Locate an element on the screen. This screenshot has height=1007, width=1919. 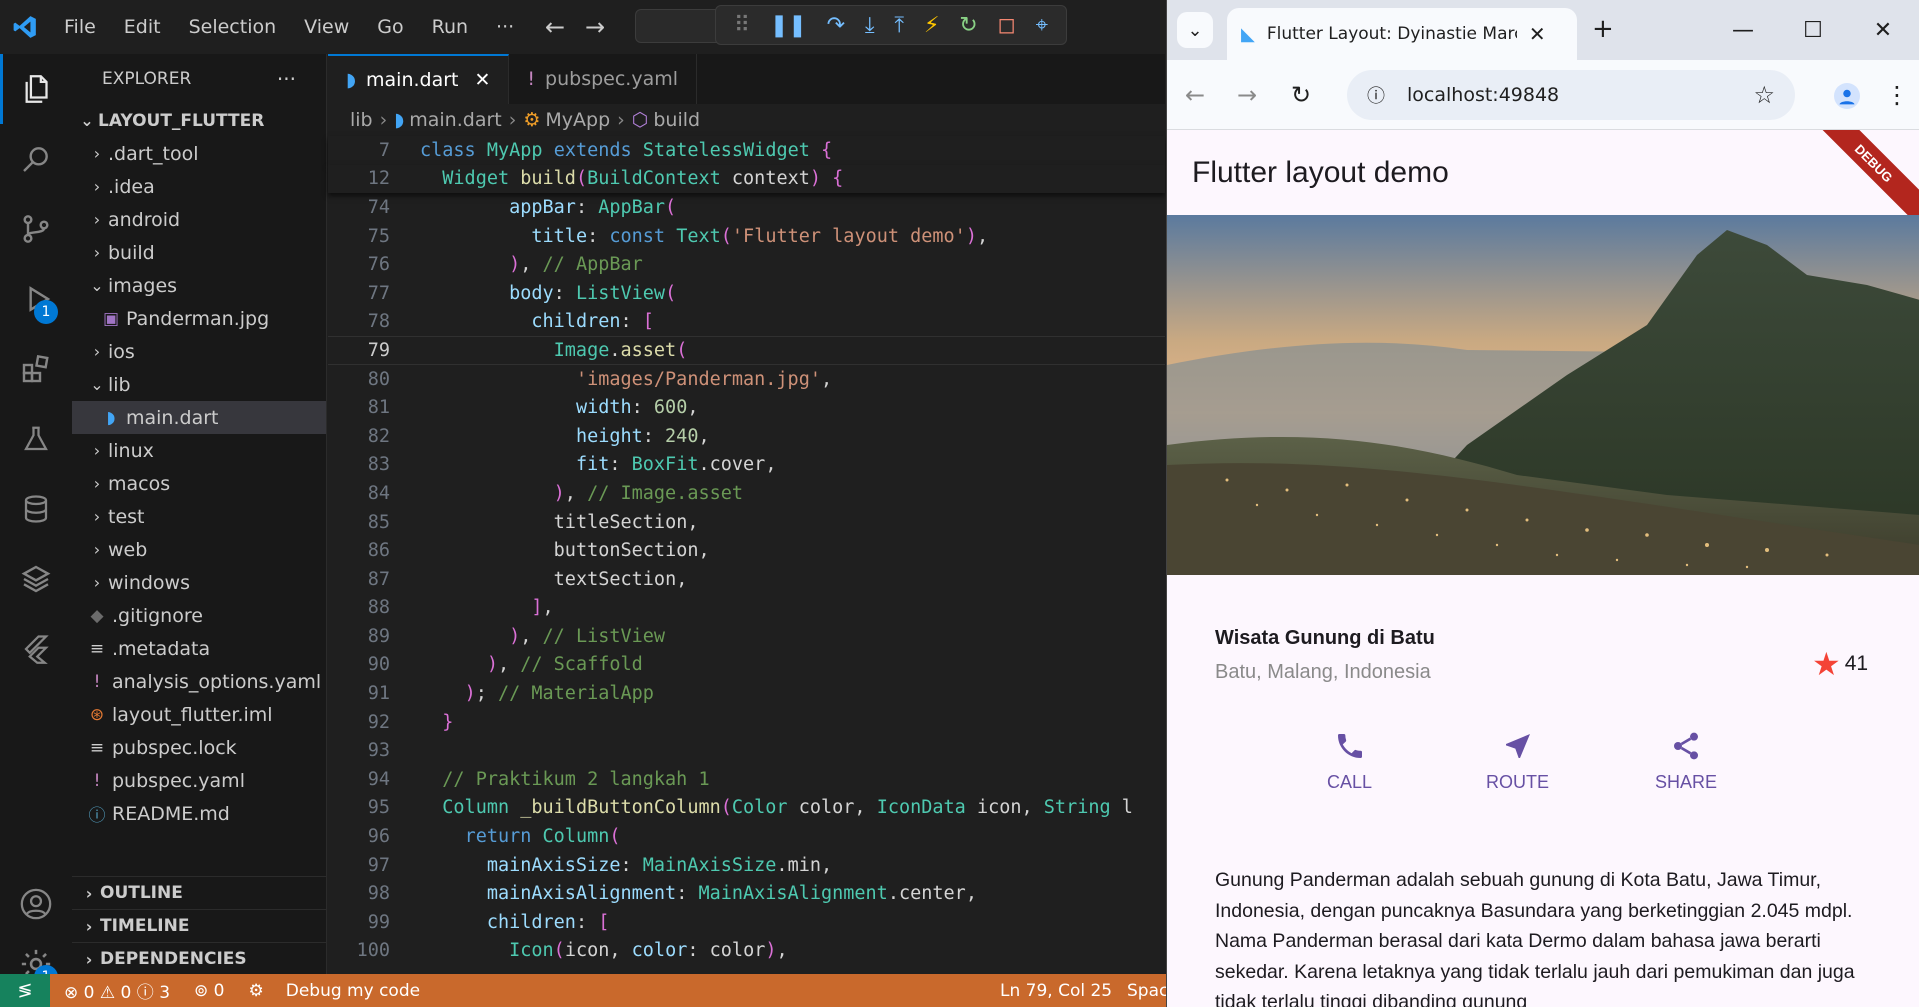
tab-search-icon: ⌄ is located at coordinates (1195, 30).